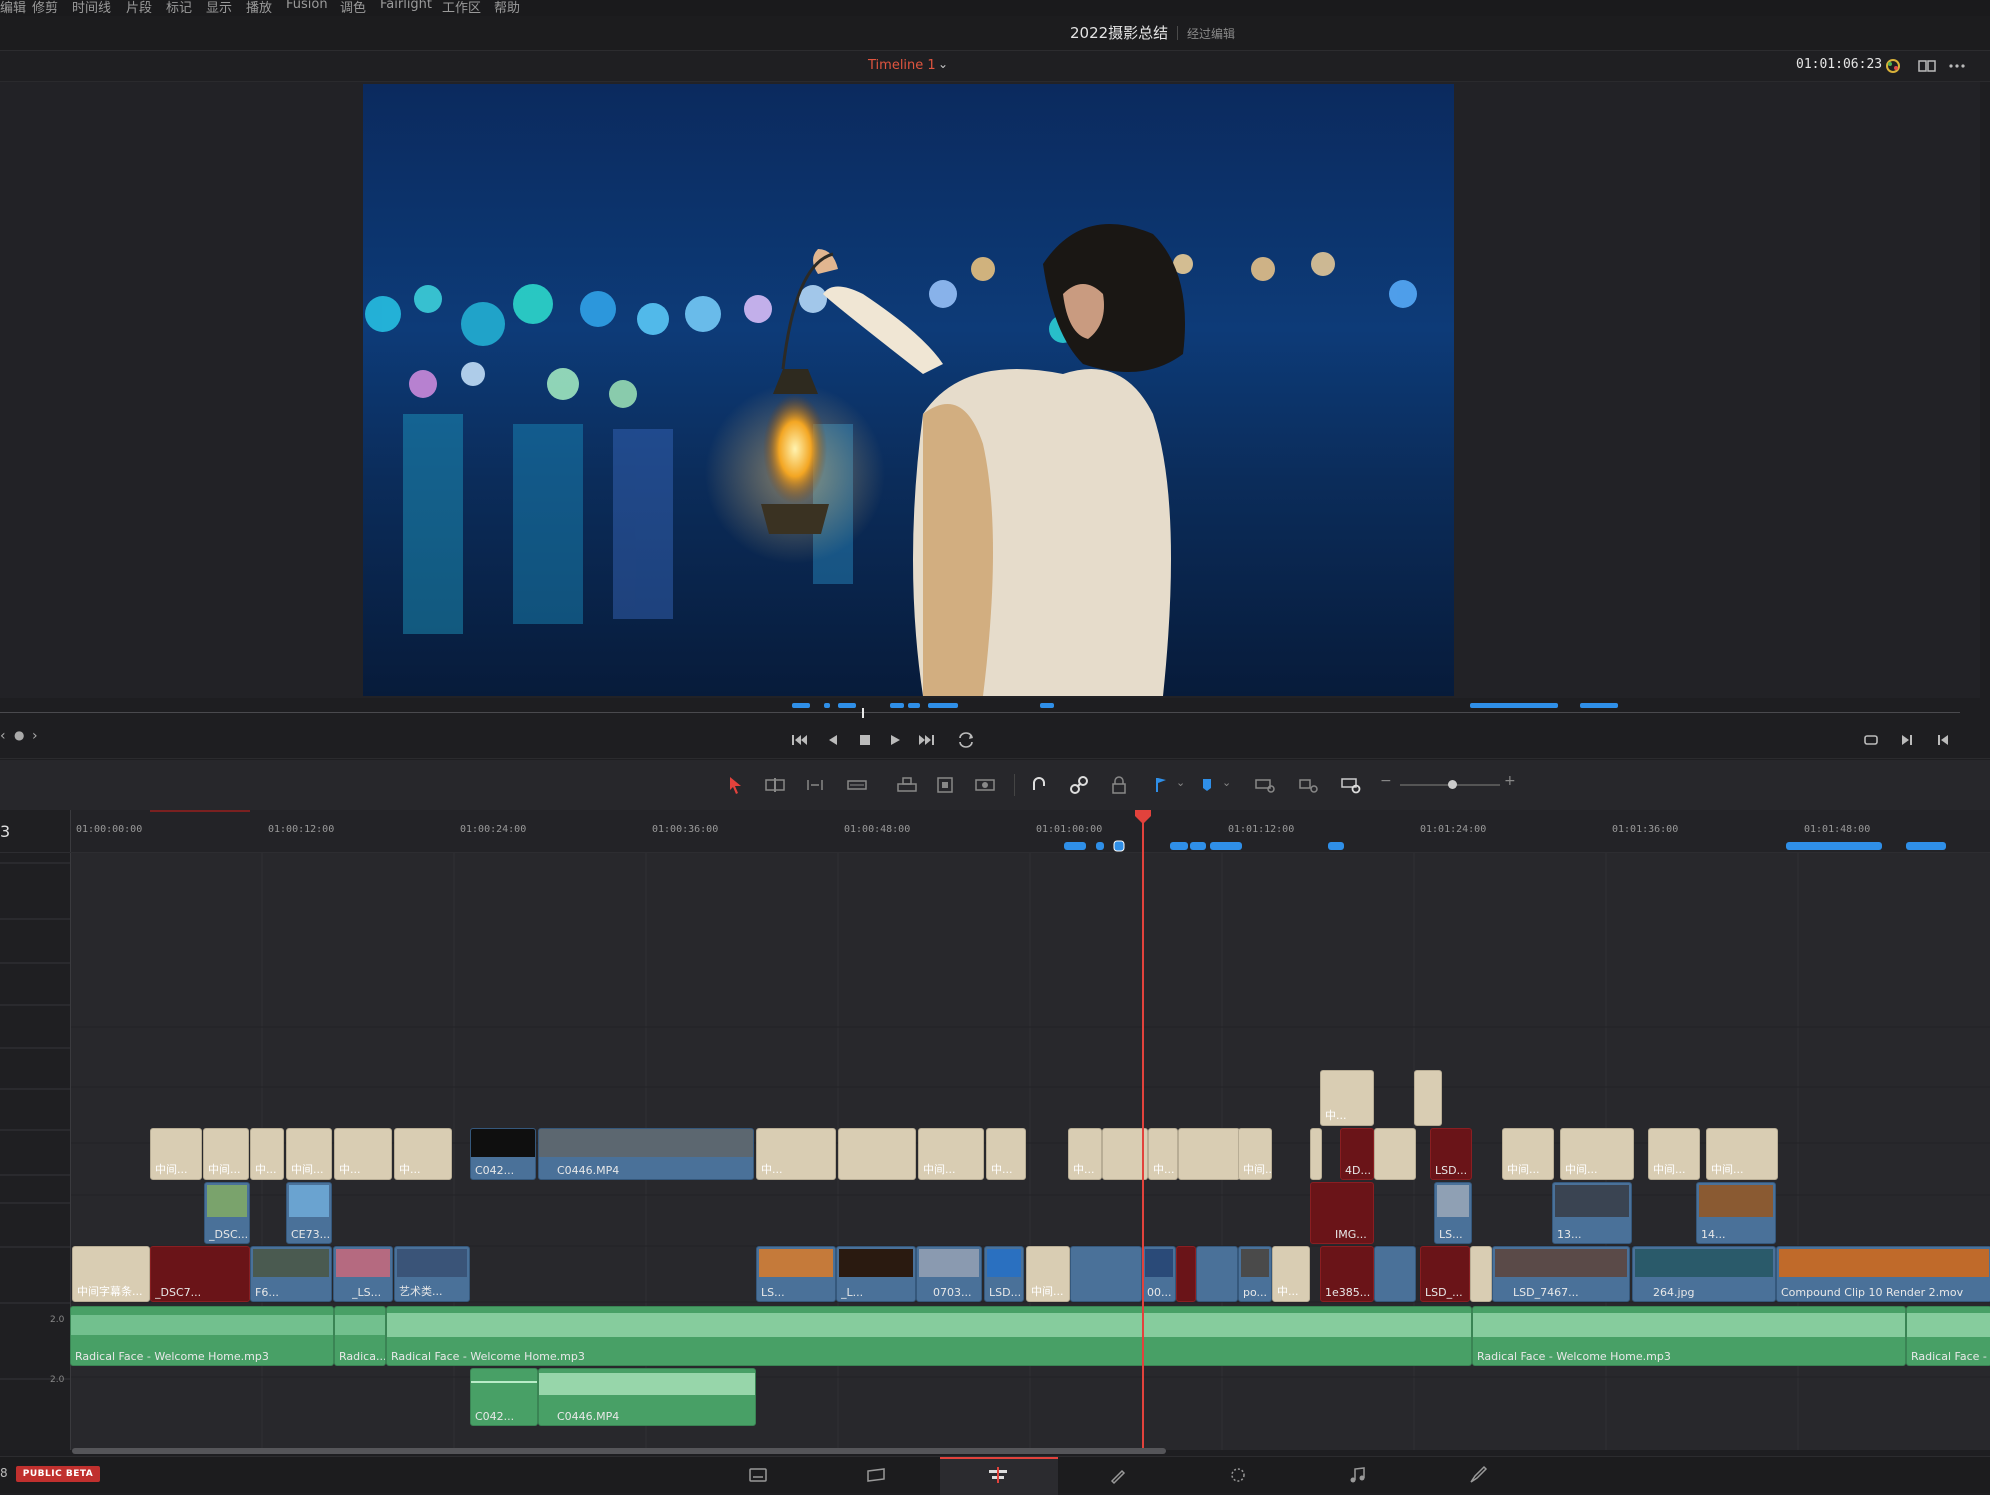 The width and height of the screenshot is (1990, 1495). What do you see at coordinates (902, 65) in the screenshot?
I see `timeline-selector: Timeline 1` at bounding box center [902, 65].